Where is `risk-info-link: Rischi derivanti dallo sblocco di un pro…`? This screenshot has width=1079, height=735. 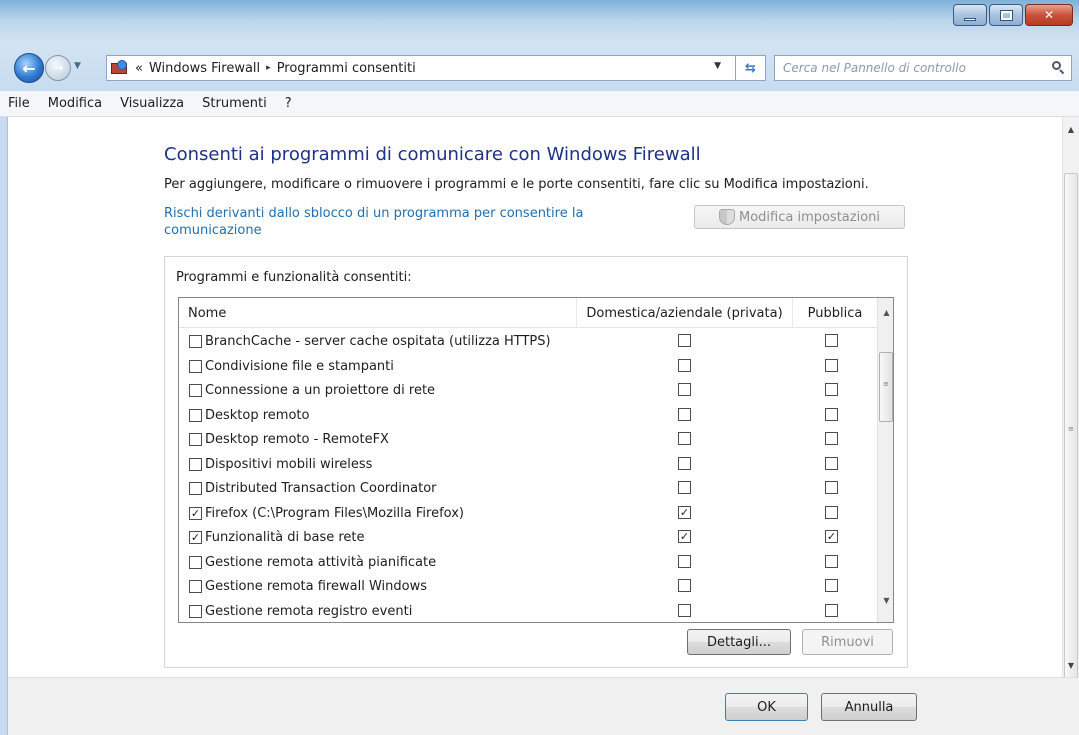
risk-info-link: Rischi derivanti dallo sblocco di un pro… is located at coordinates (399, 222).